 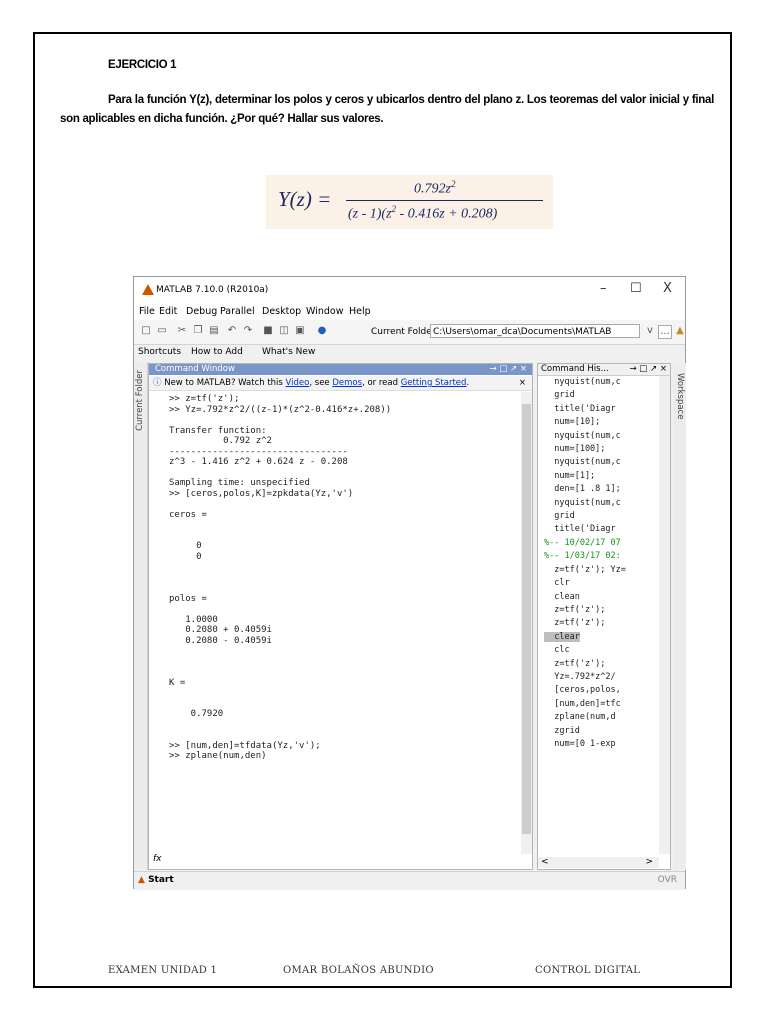 What do you see at coordinates (214, 331) in the screenshot?
I see `paste-icon: ▤` at bounding box center [214, 331].